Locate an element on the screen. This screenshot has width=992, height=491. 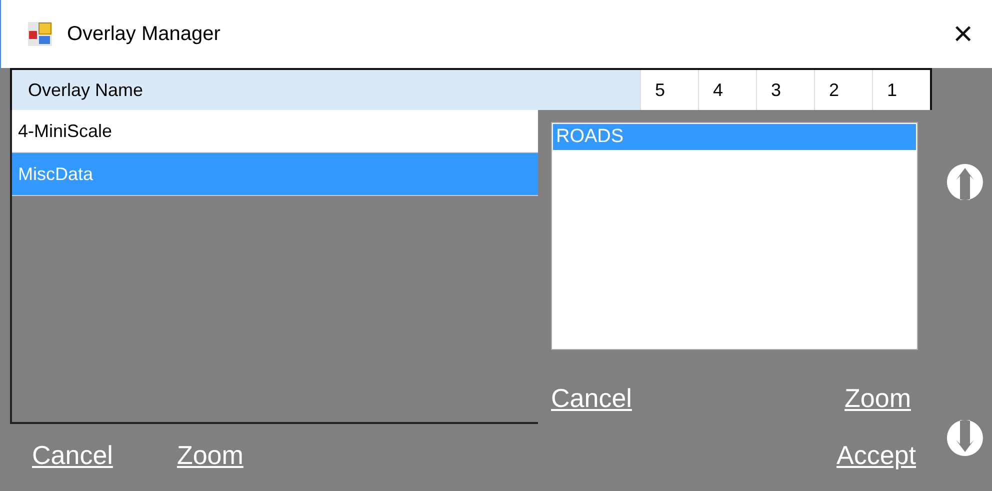
down-arrow-icon is located at coordinates (965, 438).